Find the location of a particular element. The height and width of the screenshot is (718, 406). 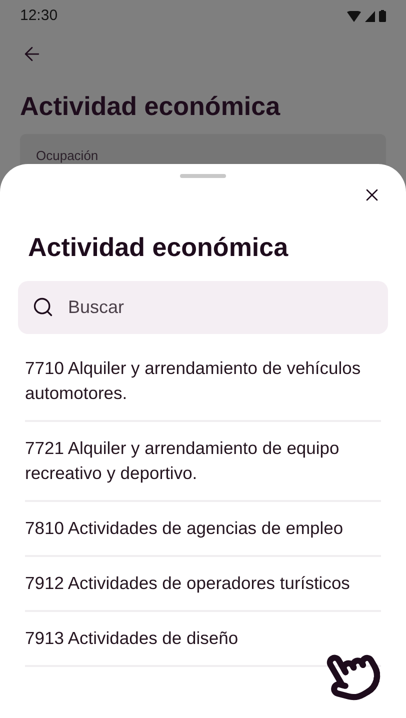

search-field: Buscar is located at coordinates (203, 307).